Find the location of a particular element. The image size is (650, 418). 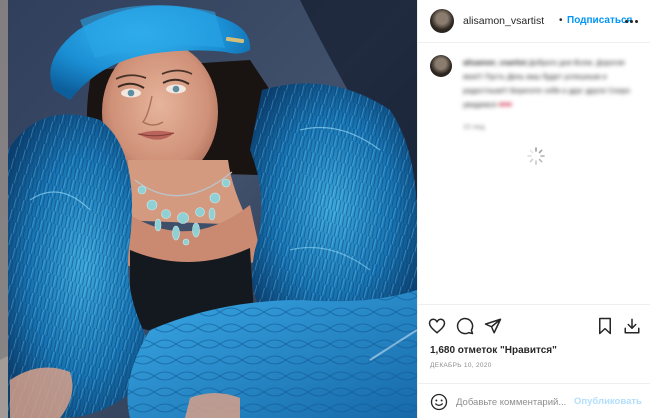

publish-button: Опубликовать is located at coordinates (608, 401).